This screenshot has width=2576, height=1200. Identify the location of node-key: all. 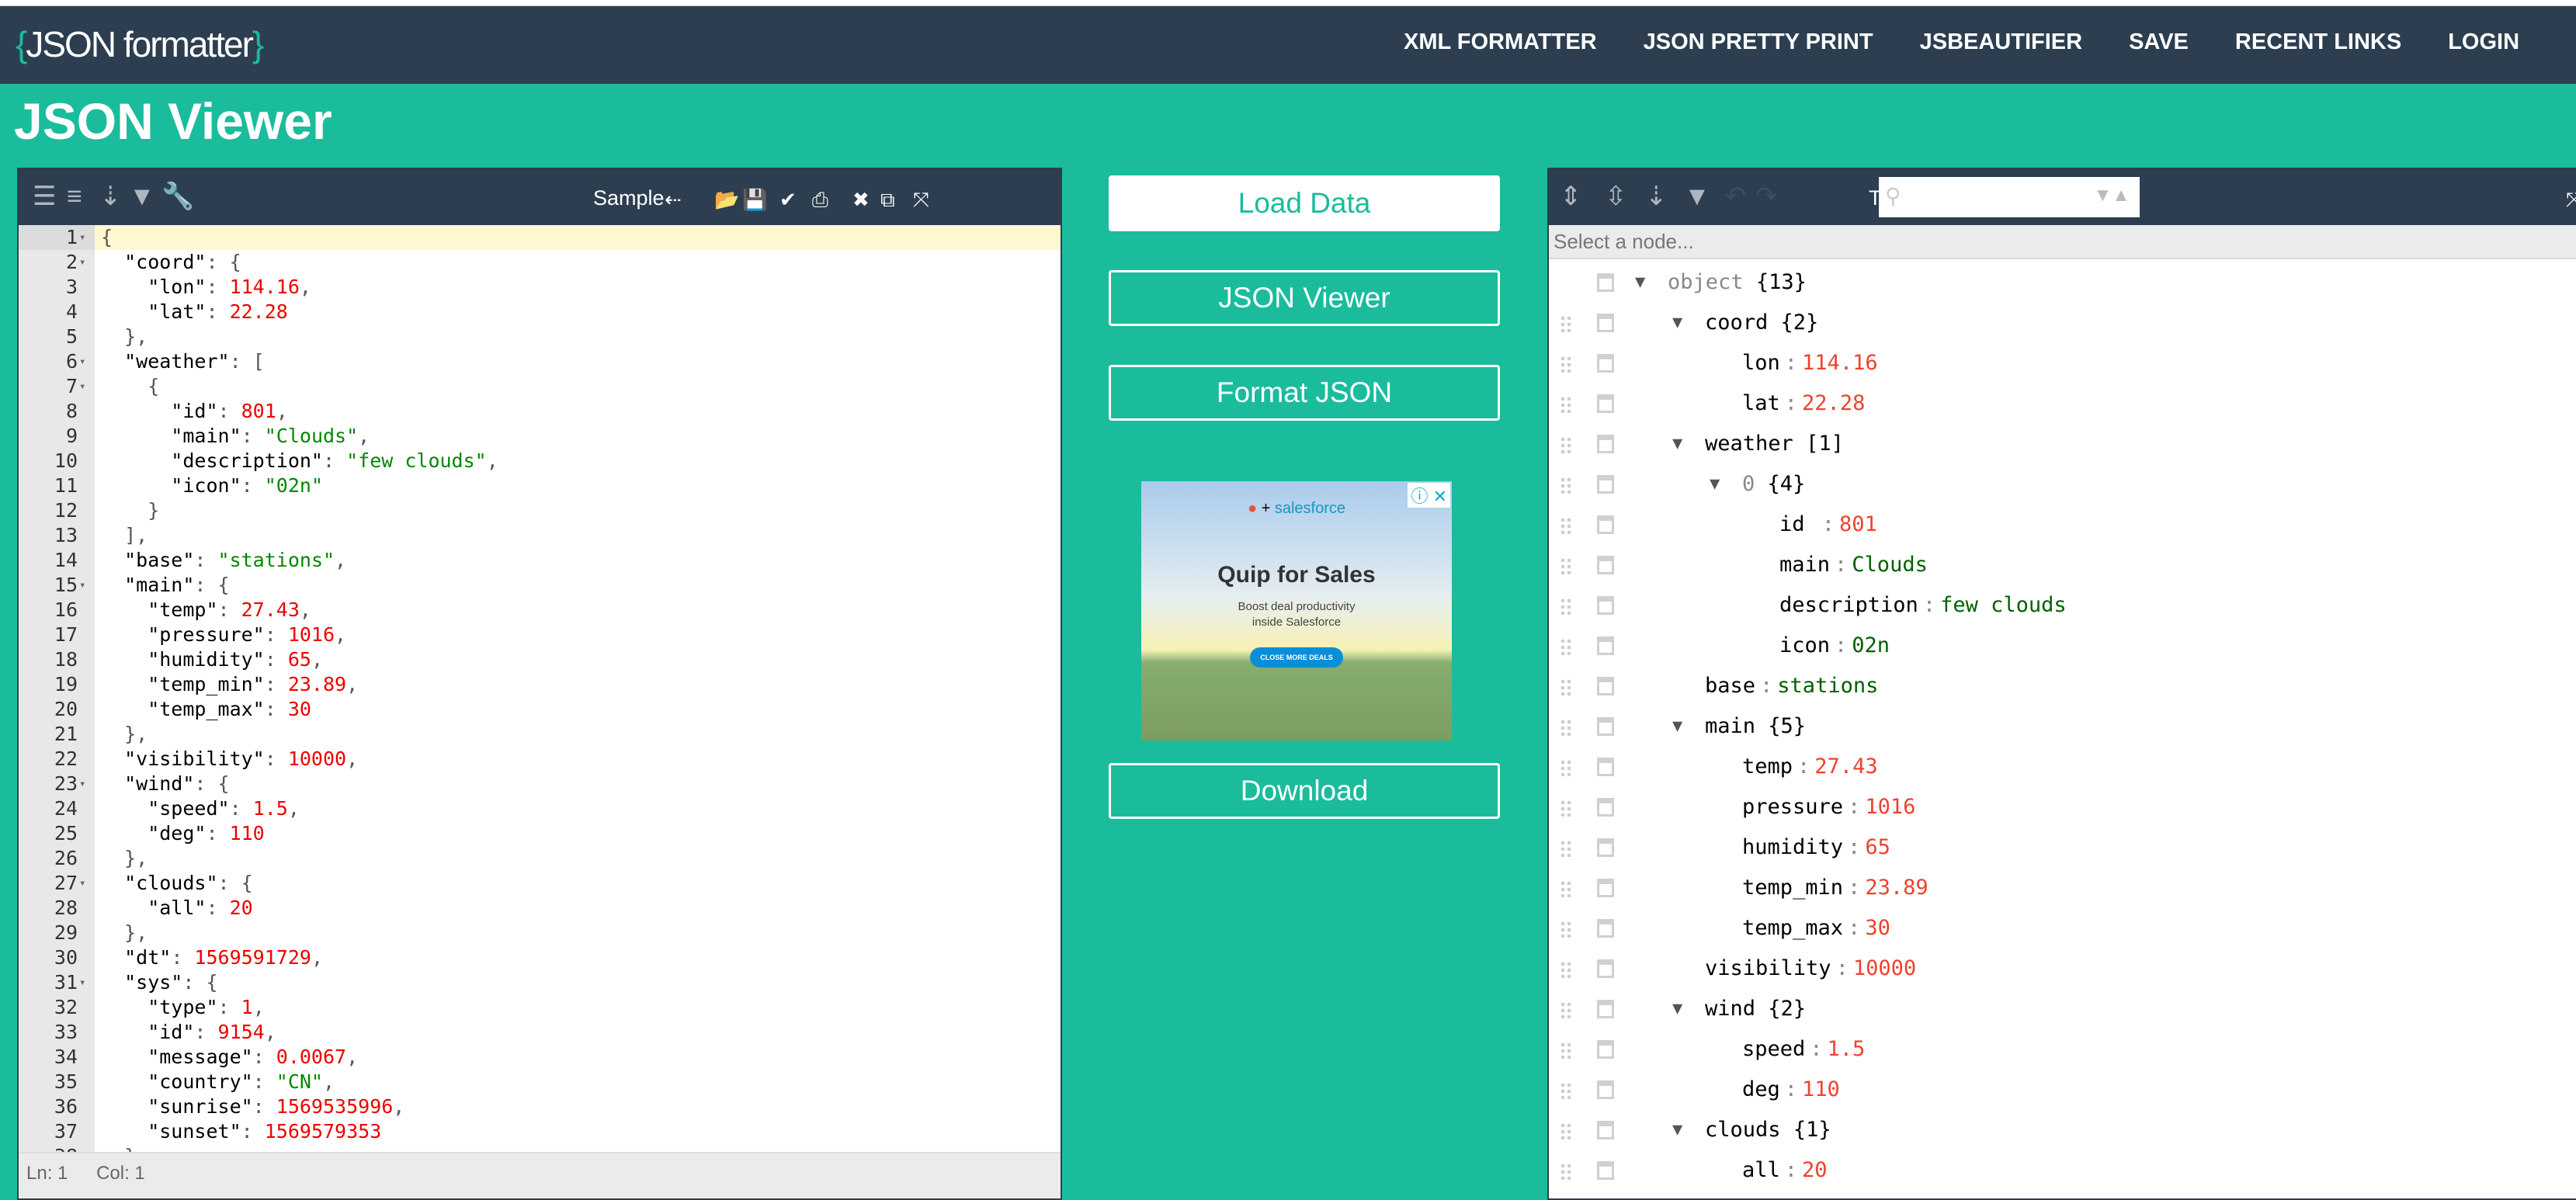
(1761, 1170).